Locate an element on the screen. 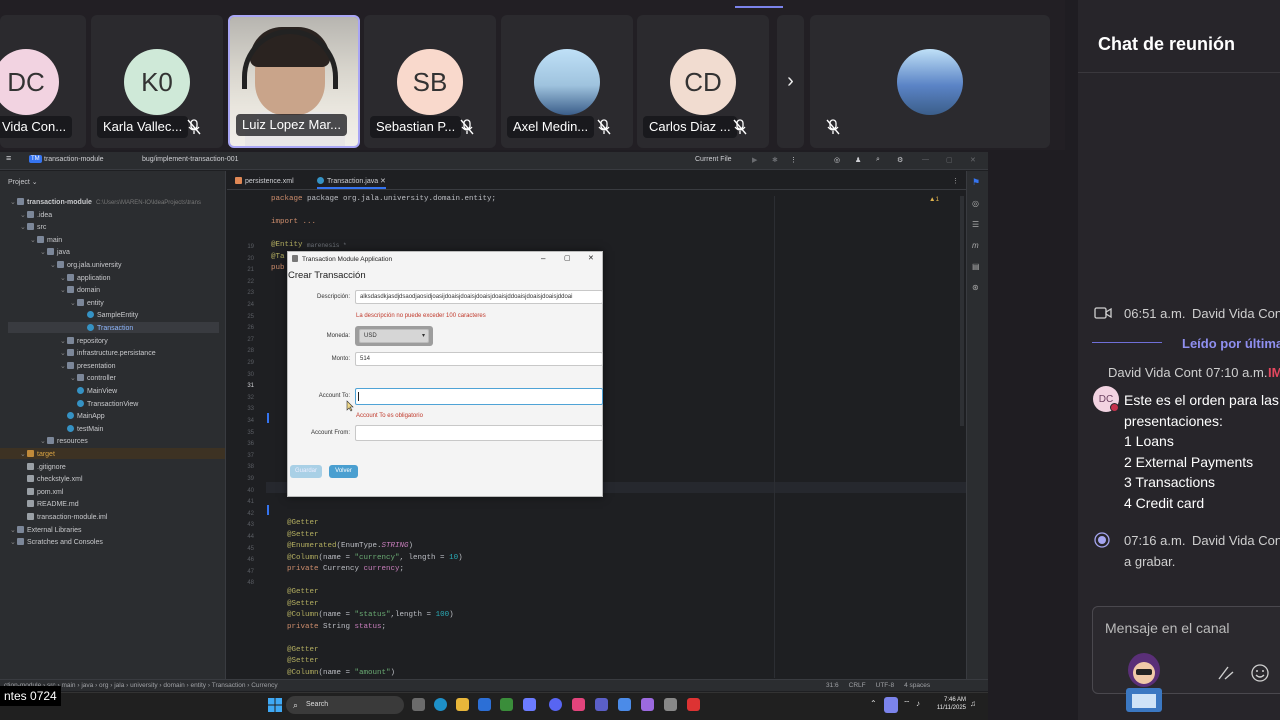  project-tree-item: MainApp is located at coordinates (82, 416).